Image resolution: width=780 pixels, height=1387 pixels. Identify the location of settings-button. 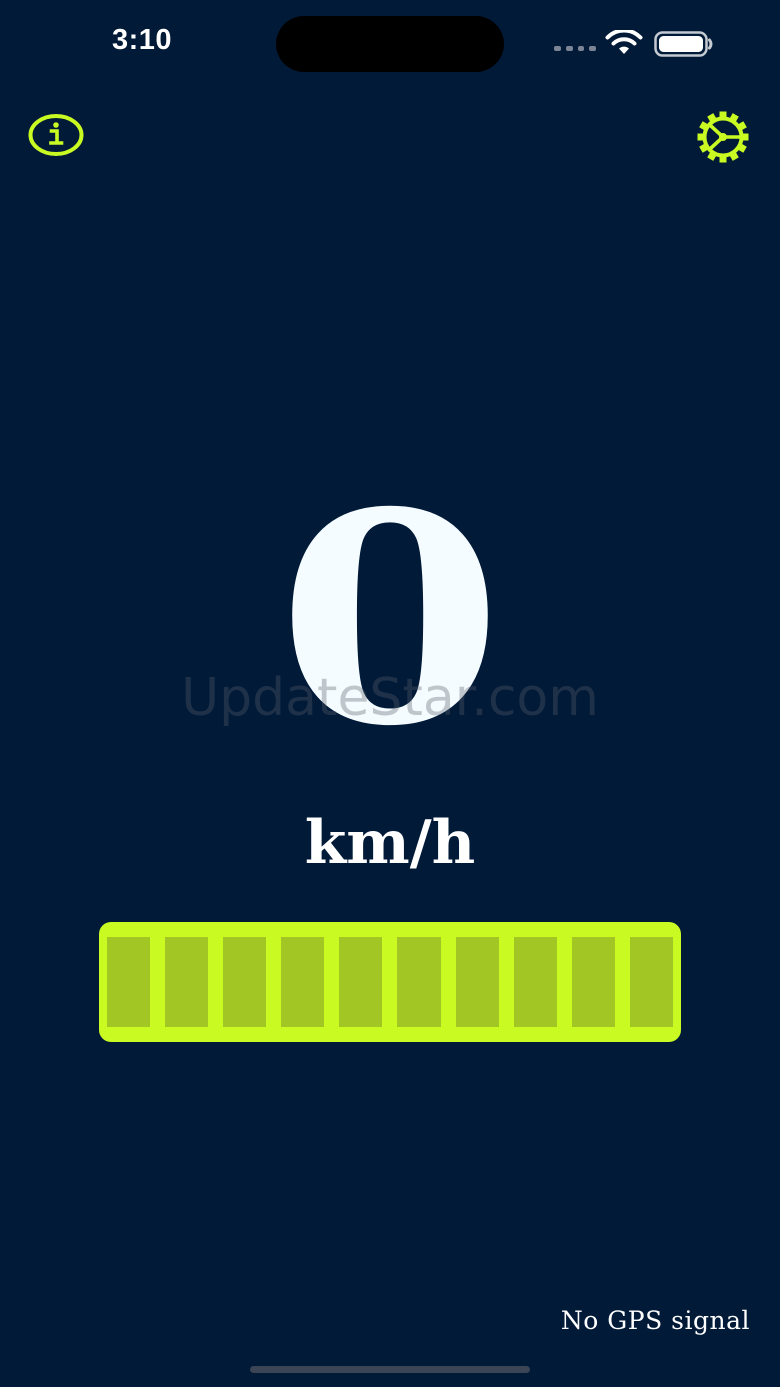
(723, 137).